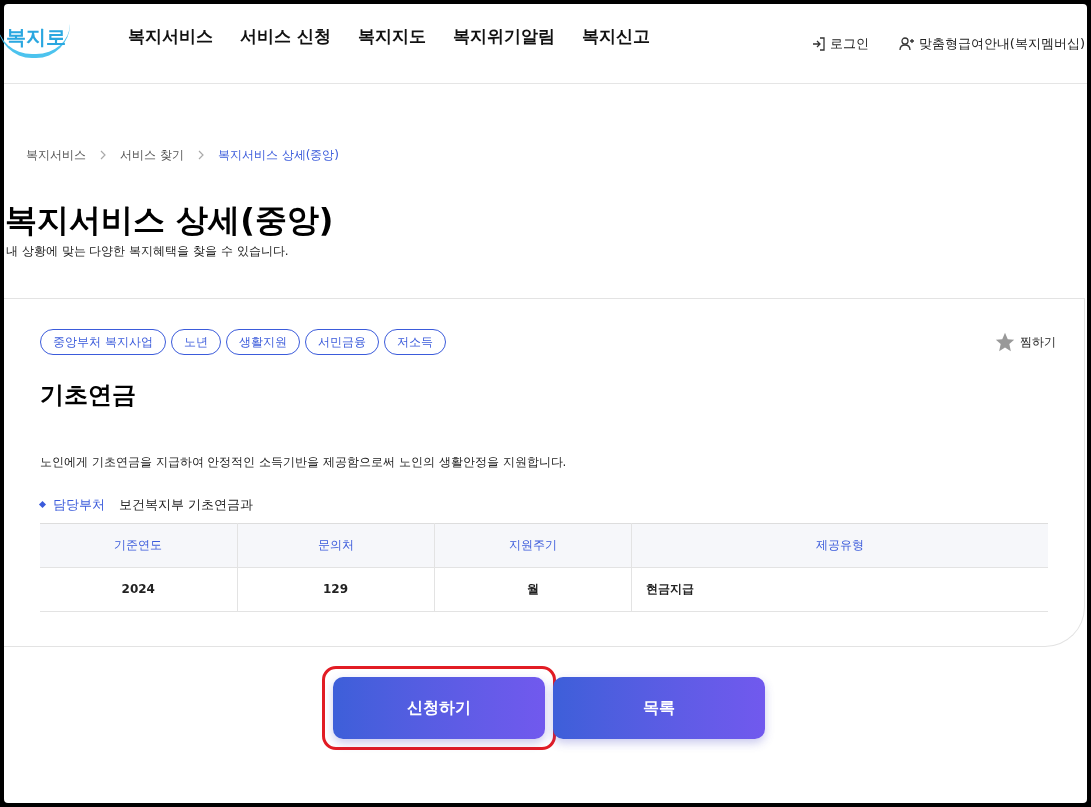 This screenshot has height=807, width=1091. Describe the element at coordinates (615, 37) in the screenshot. I see `nav-link: 복지신고` at that location.